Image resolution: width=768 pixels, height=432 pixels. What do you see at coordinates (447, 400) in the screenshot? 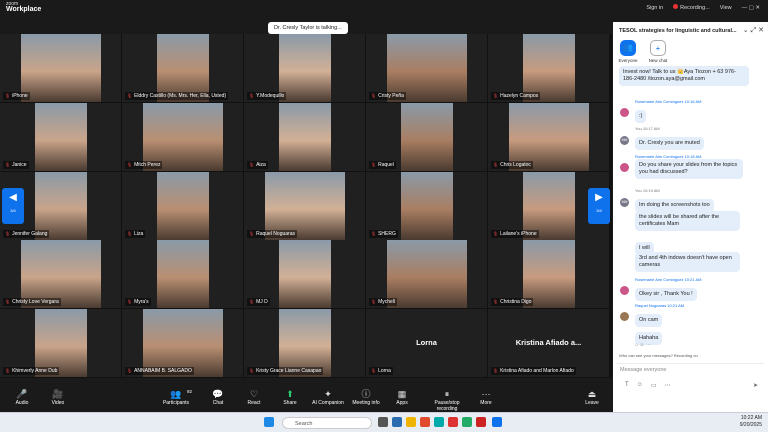
I see `pause-stop-recording-button: ⏸ Pause/stop recording` at bounding box center [447, 400].